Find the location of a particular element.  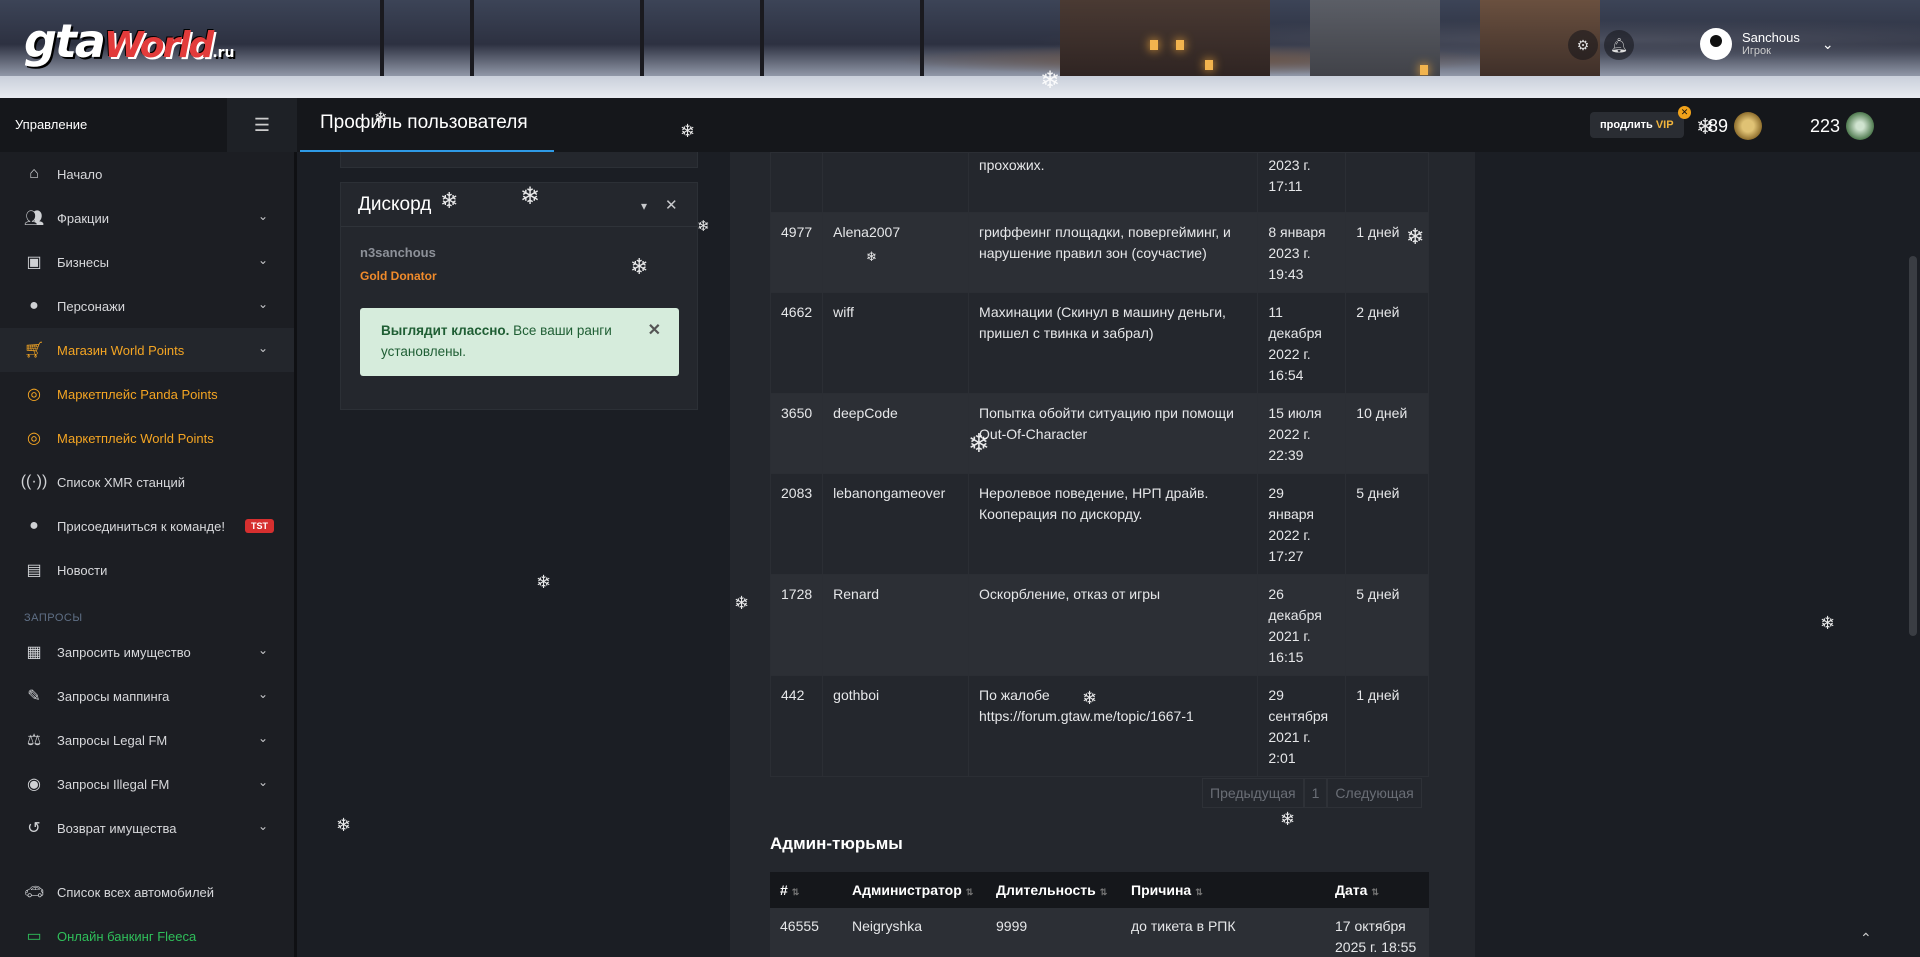

cell-id: 4977 is located at coordinates (796, 252).